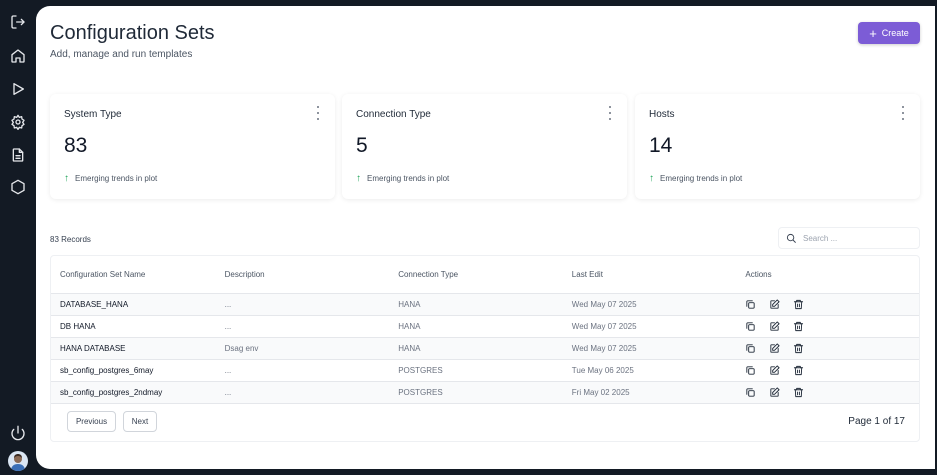  Describe the element at coordinates (18, 56) in the screenshot. I see `home-icon` at that location.